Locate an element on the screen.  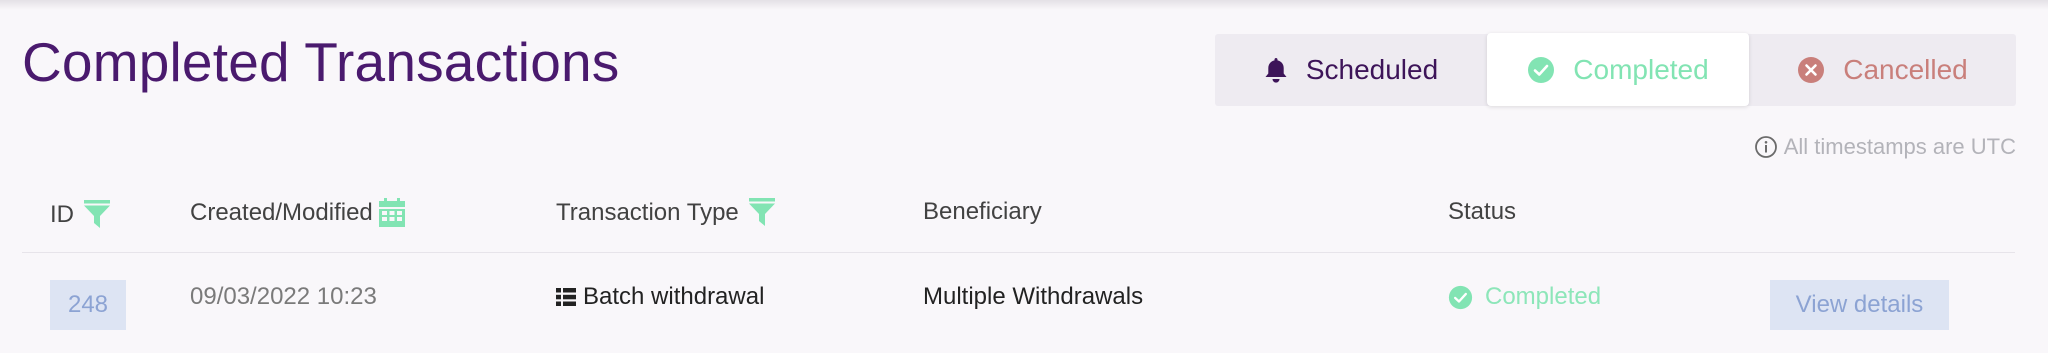
column-beneficiary-label: Beneficiary is located at coordinates (982, 211).